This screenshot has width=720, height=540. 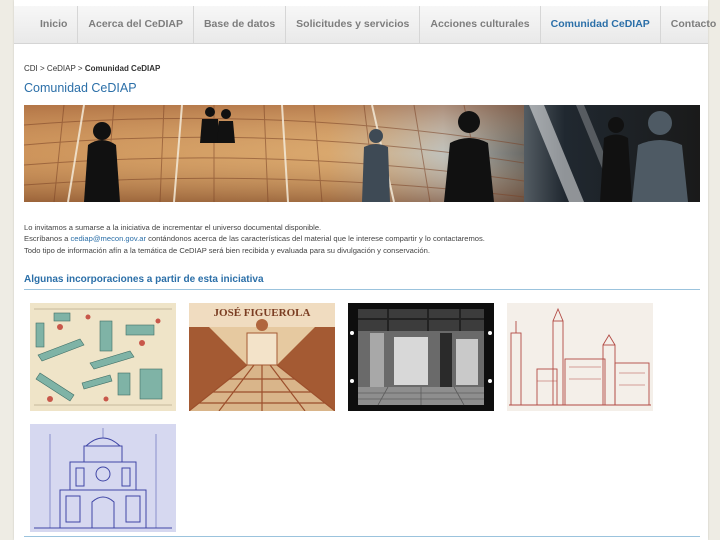 What do you see at coordinates (690, 24) in the screenshot?
I see `nav-item-contacto: Contacto` at bounding box center [690, 24].